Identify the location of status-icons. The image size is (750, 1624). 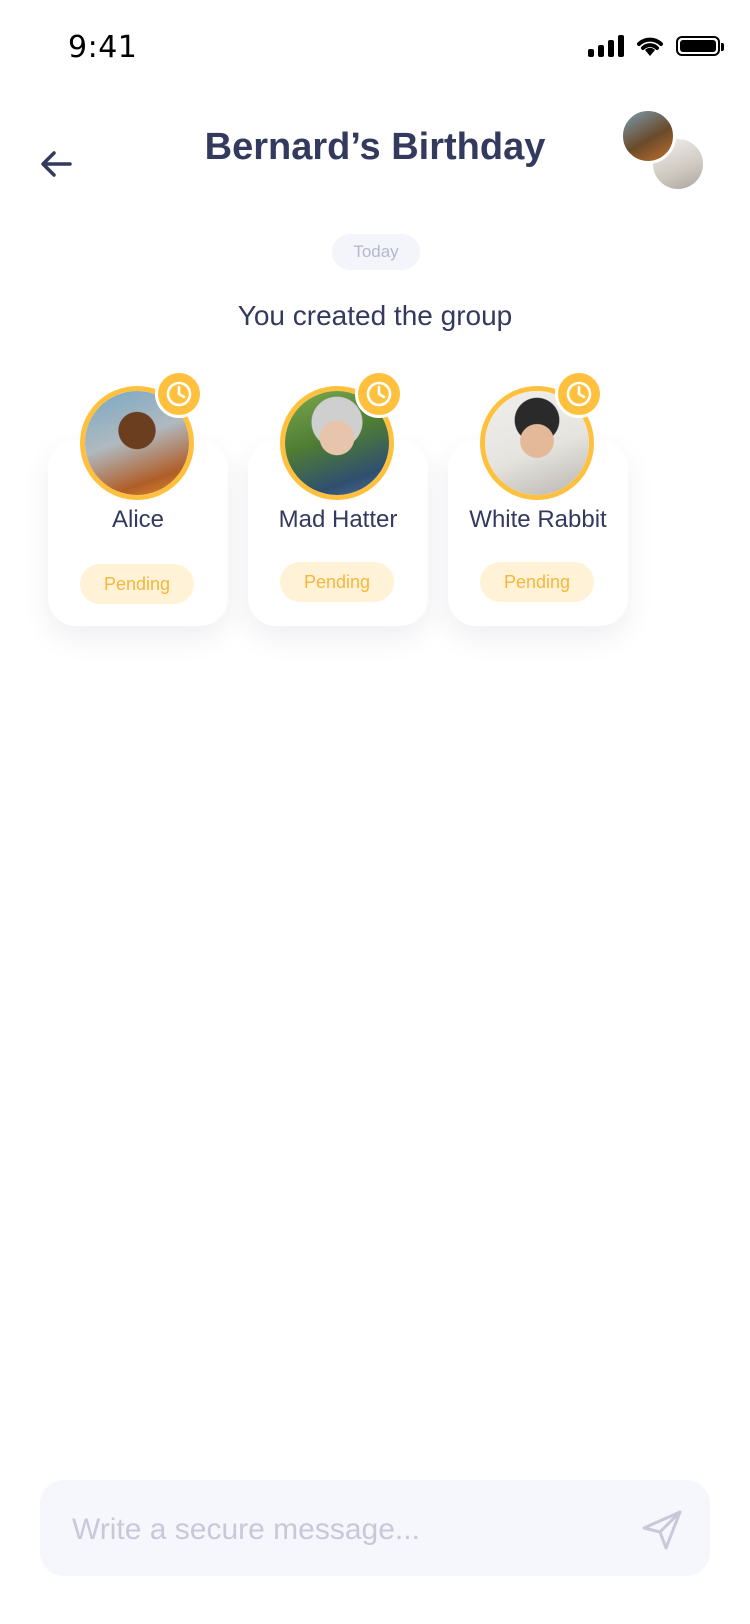
(656, 46).